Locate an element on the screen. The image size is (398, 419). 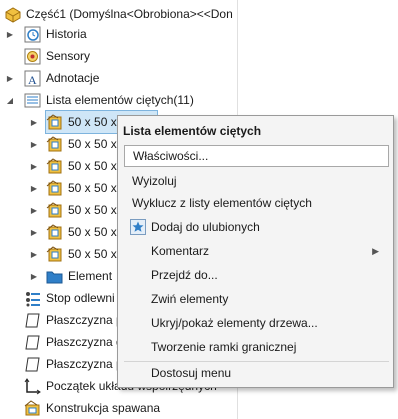
menu-item-label: Wyizoluj is located at coordinates (154, 181).